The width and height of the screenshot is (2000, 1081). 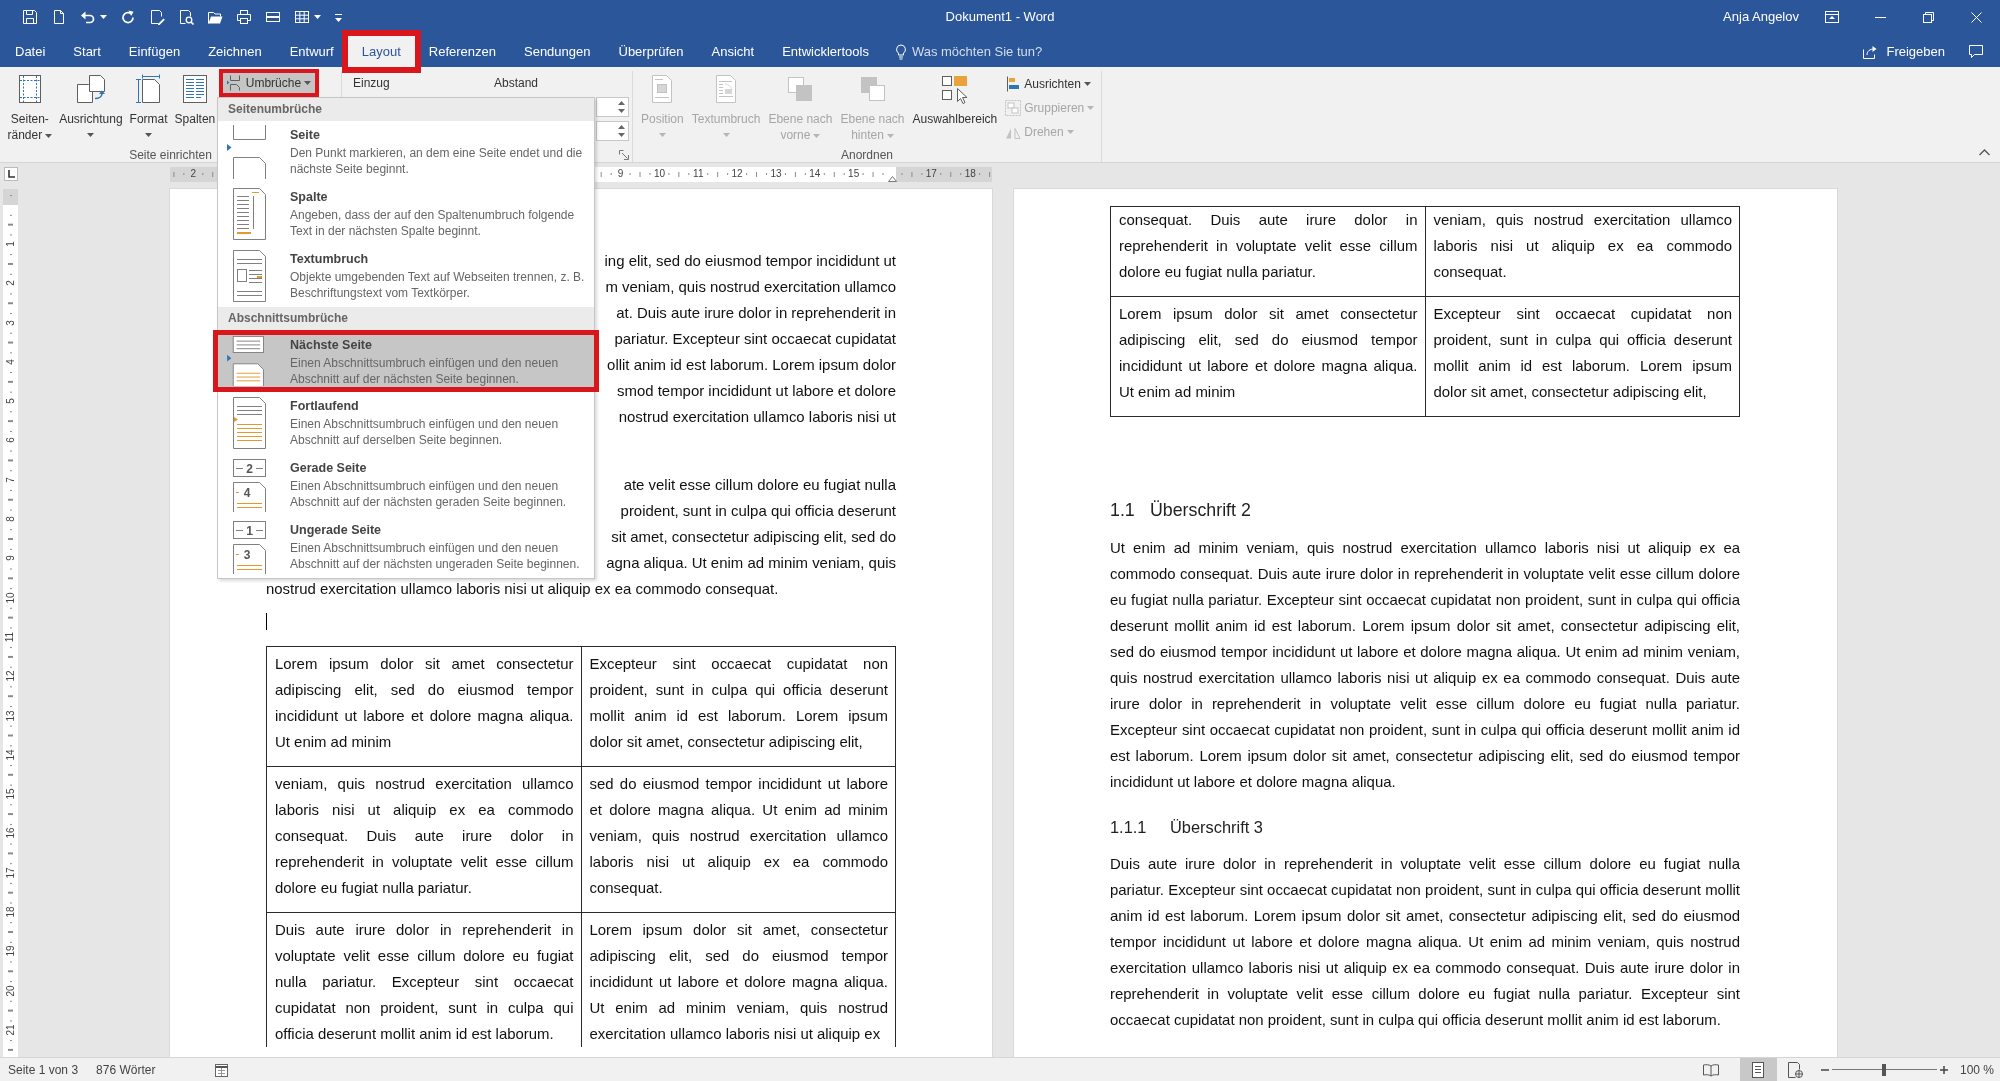 What do you see at coordinates (756, 313) in the screenshot?
I see `text-line: at. Duis aute irure dolor in reprehenderit in` at bounding box center [756, 313].